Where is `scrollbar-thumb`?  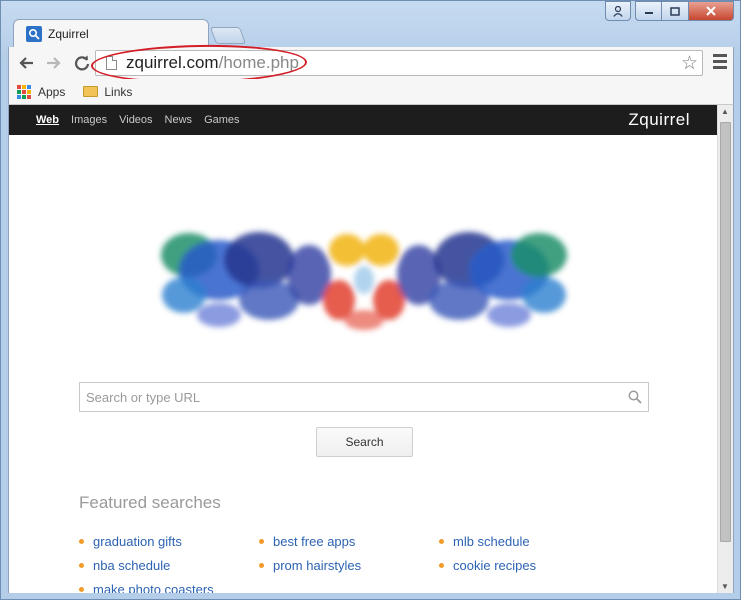
scrollbar-thumb is located at coordinates (725, 332).